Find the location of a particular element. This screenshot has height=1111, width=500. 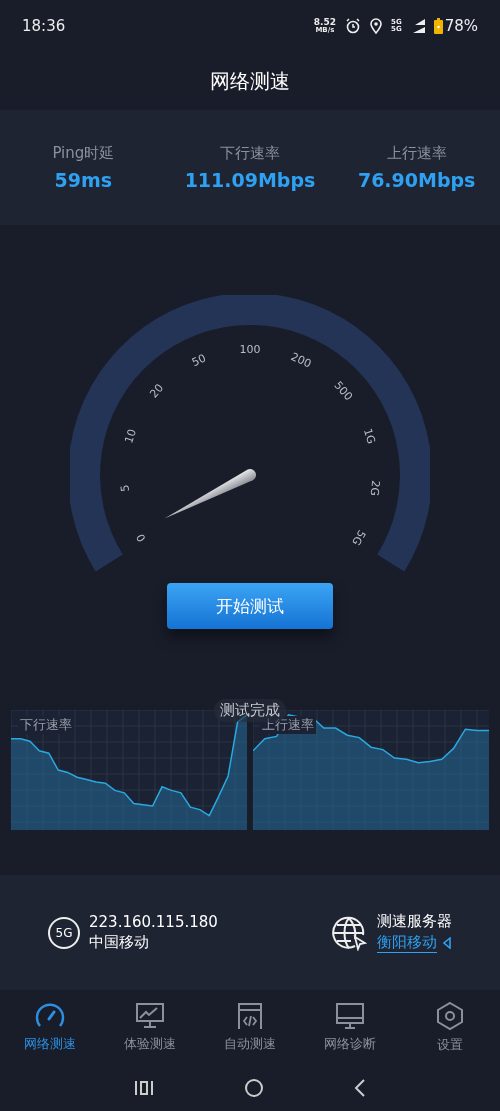

monitor-icon is located at coordinates (350, 1016).